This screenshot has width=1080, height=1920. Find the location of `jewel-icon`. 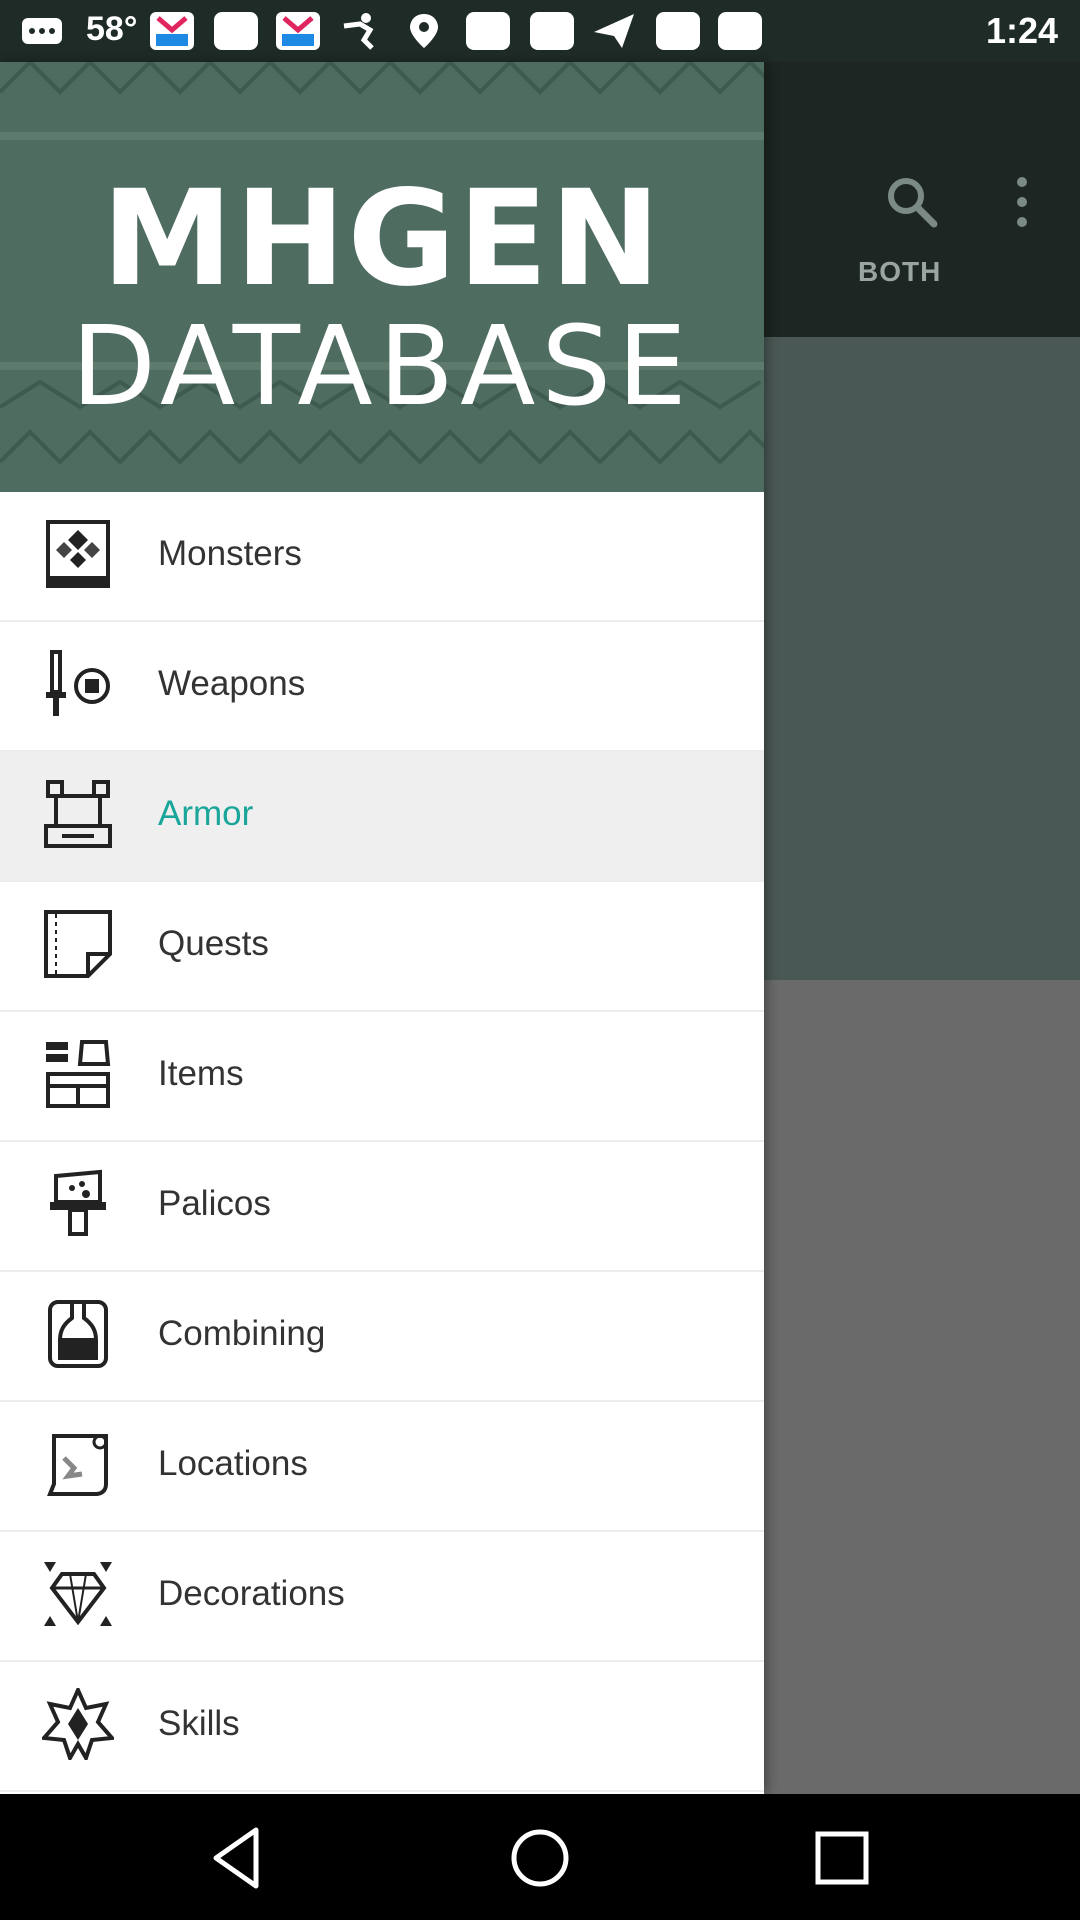

jewel-icon is located at coordinates (78, 1594).